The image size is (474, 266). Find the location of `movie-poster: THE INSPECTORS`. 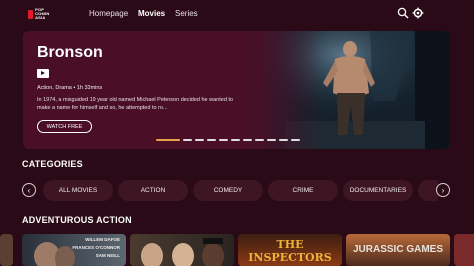

movie-poster: THE INSPECTORS is located at coordinates (290, 250).